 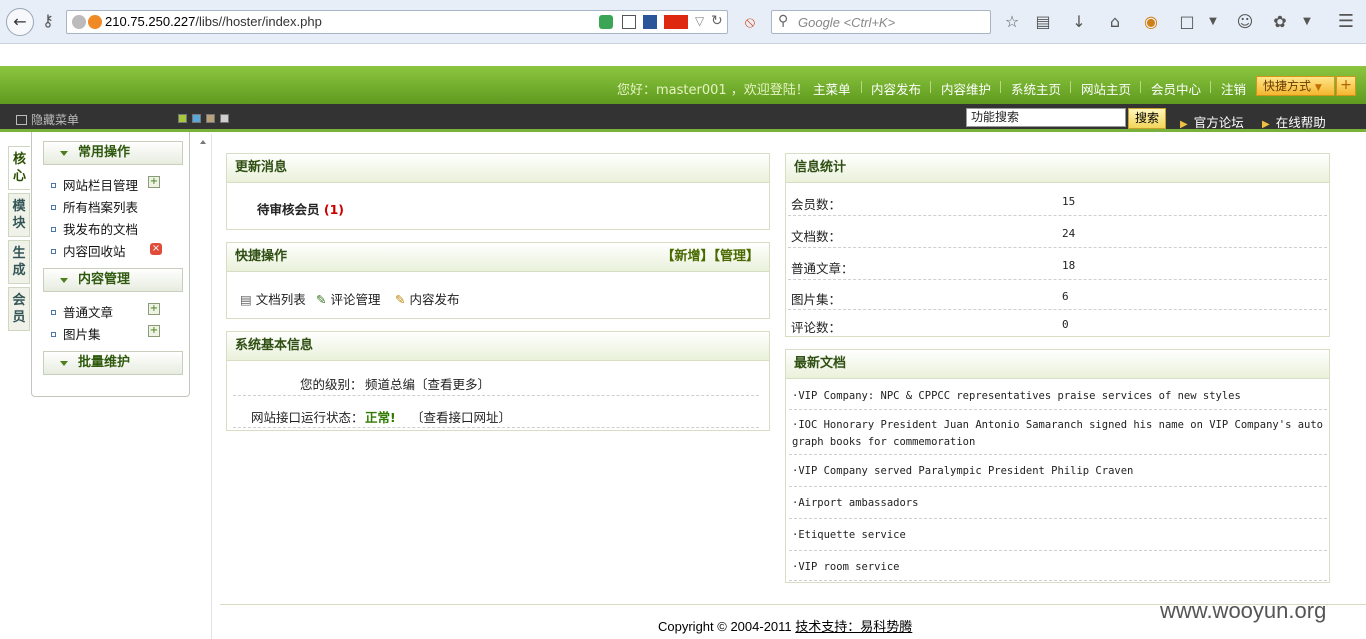 What do you see at coordinates (1147, 118) in the screenshot?
I see `function-search-button: 搜索` at bounding box center [1147, 118].